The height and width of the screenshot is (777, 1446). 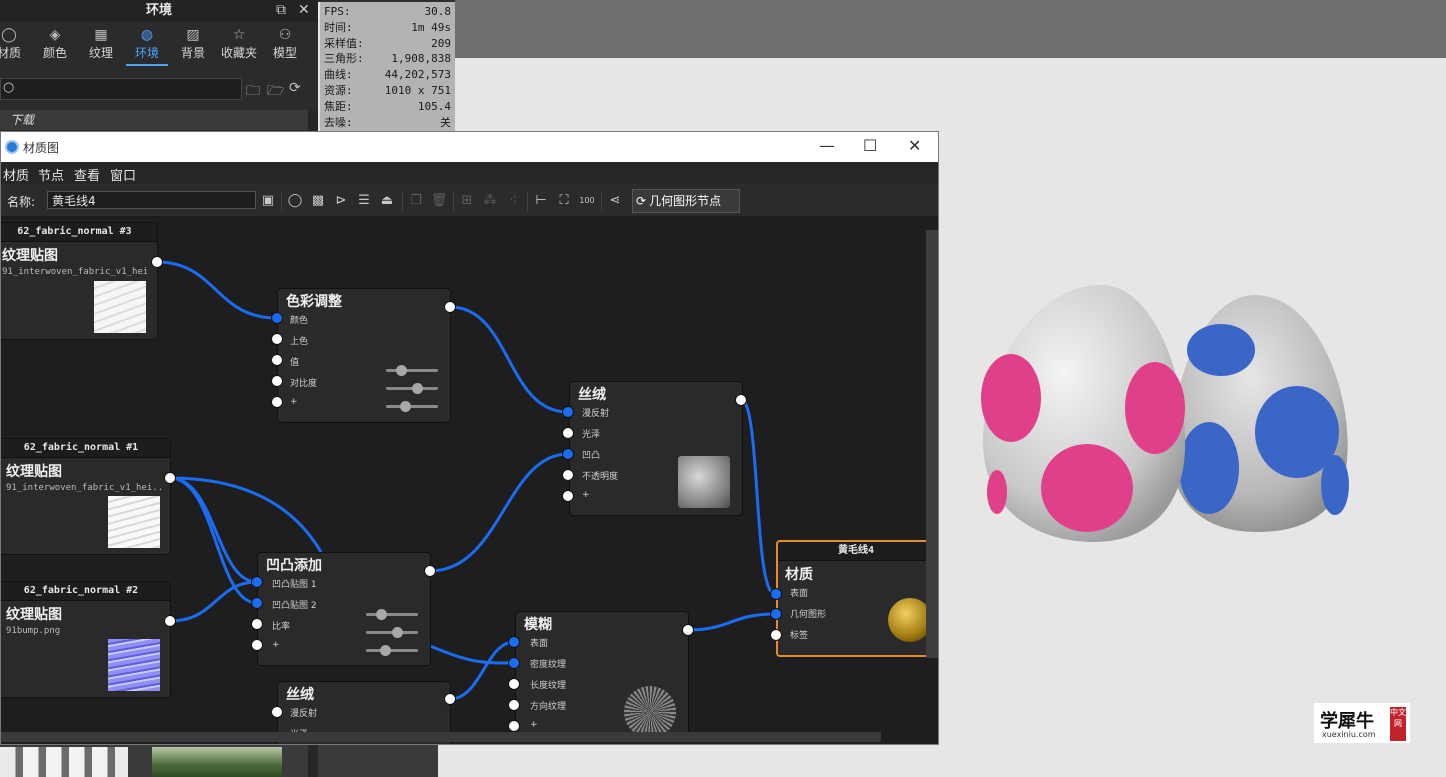 What do you see at coordinates (914, 145) in the screenshot?
I see `close-button: ✕` at bounding box center [914, 145].